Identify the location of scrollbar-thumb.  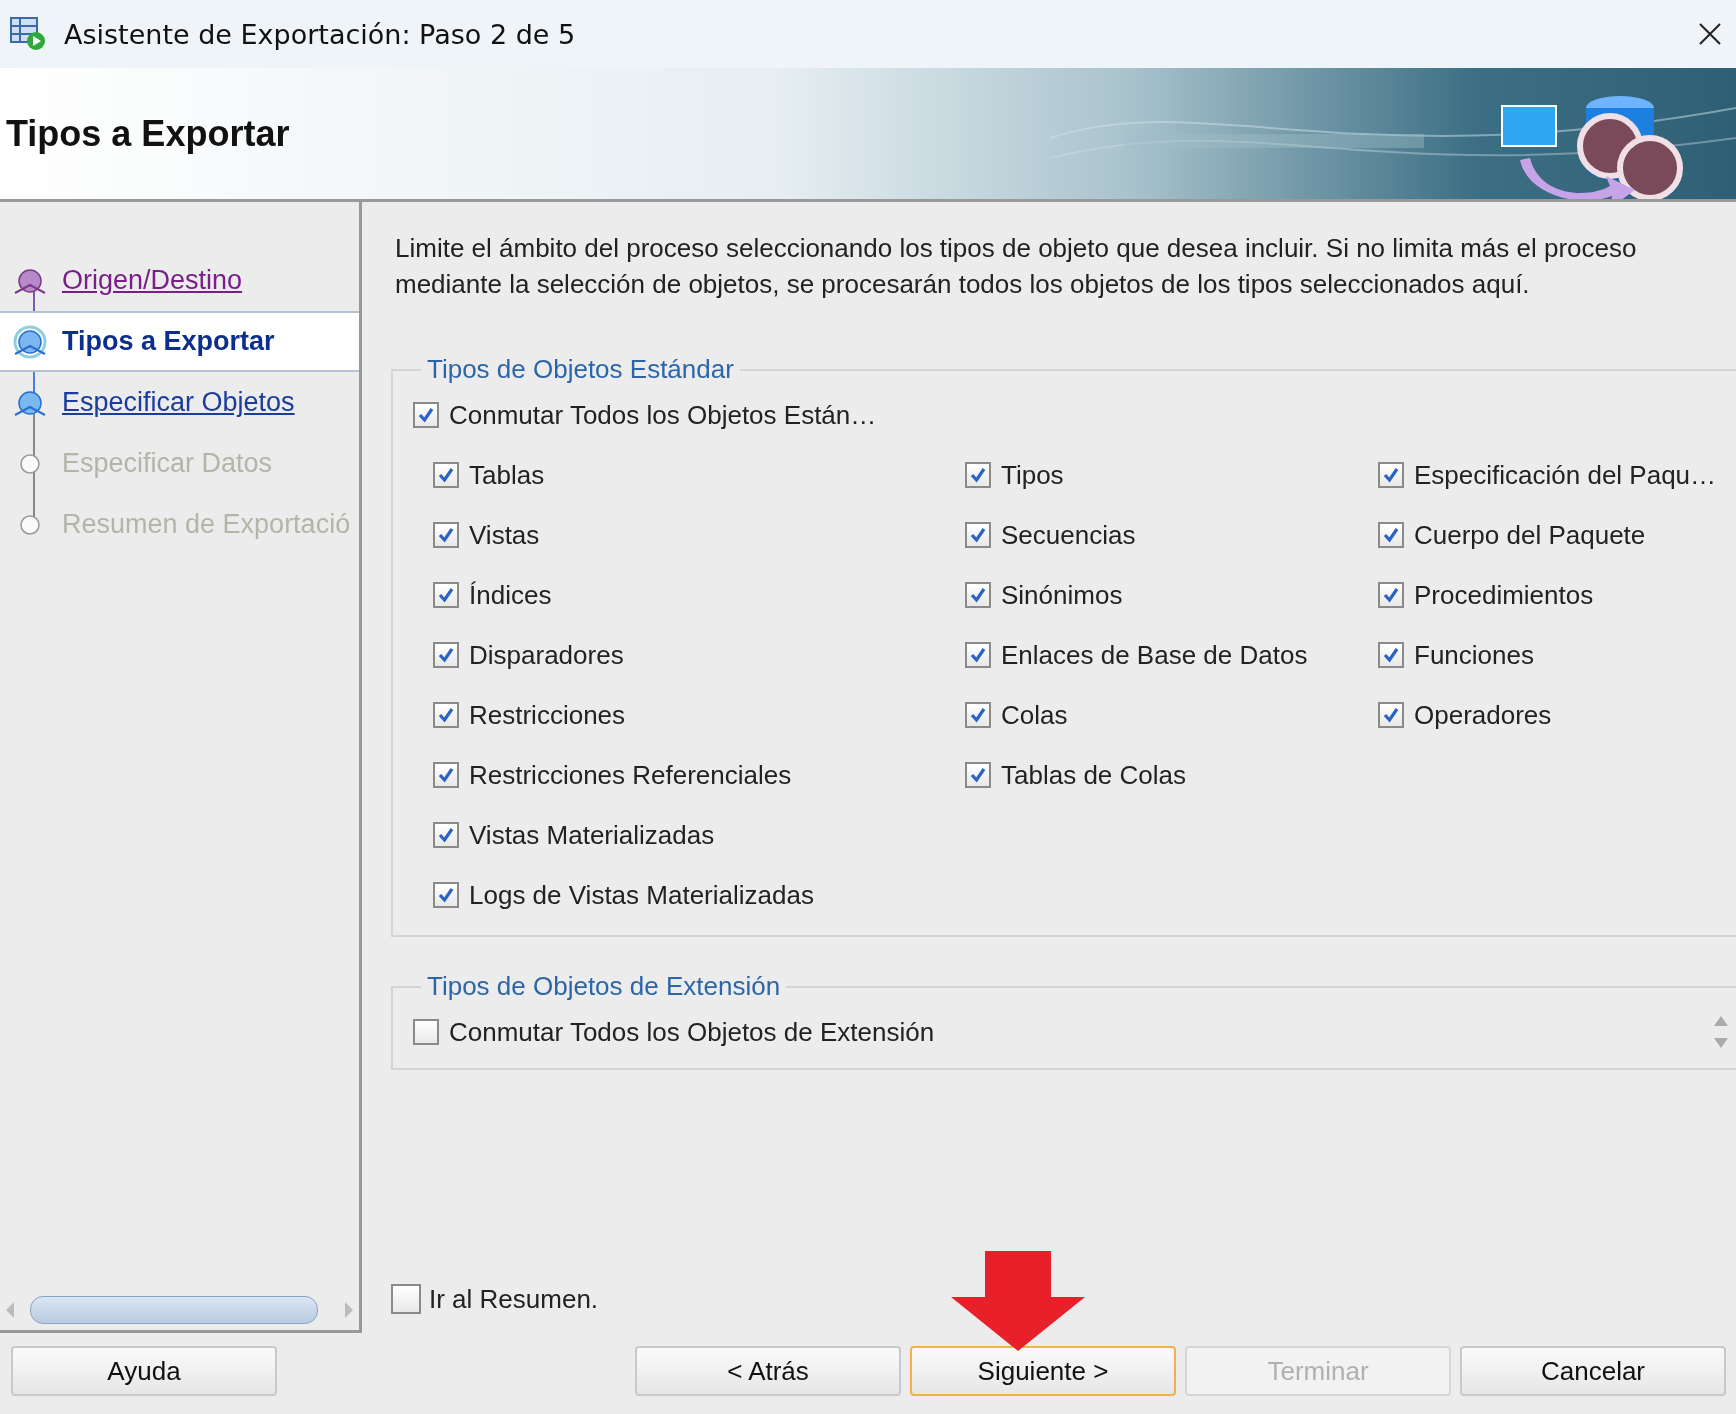
(174, 1310).